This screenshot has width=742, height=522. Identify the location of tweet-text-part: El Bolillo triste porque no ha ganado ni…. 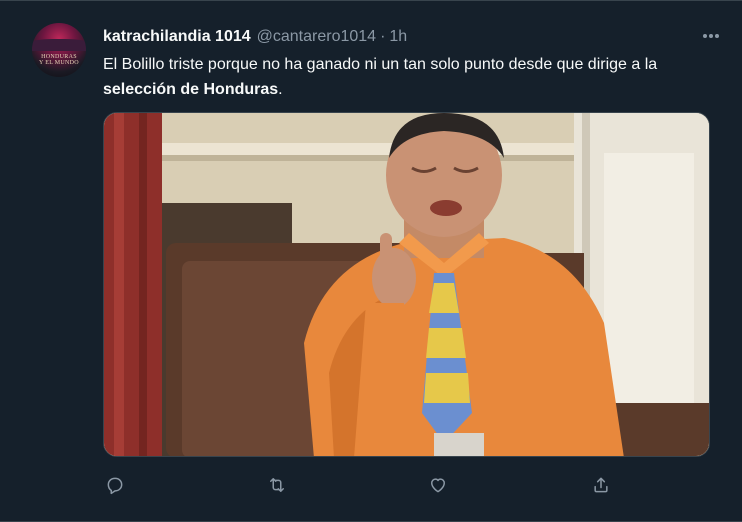
(380, 64).